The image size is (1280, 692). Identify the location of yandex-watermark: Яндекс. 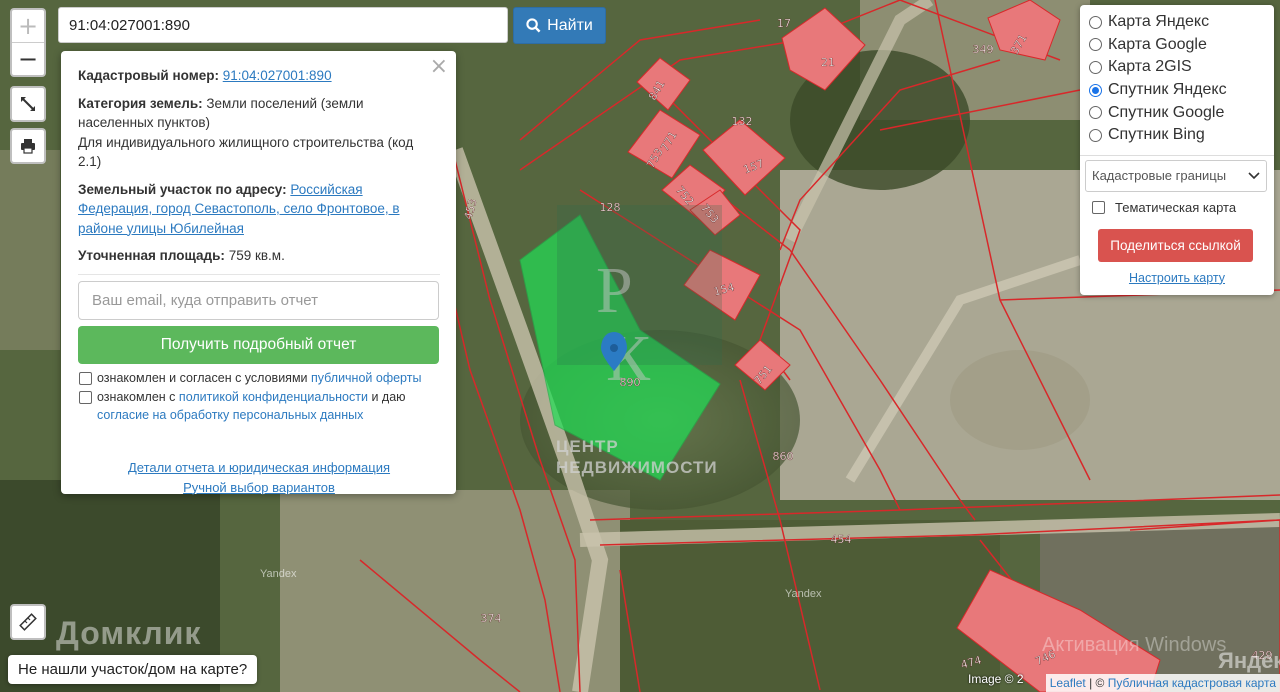
(1249, 660).